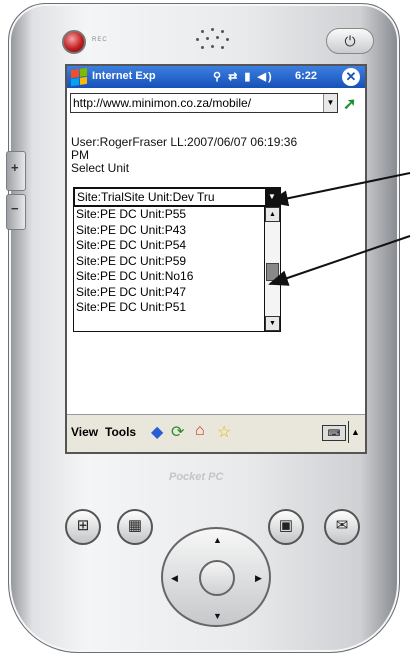 The width and height of the screenshot is (417, 656). I want to click on volume-down-button: −, so click(16, 212).